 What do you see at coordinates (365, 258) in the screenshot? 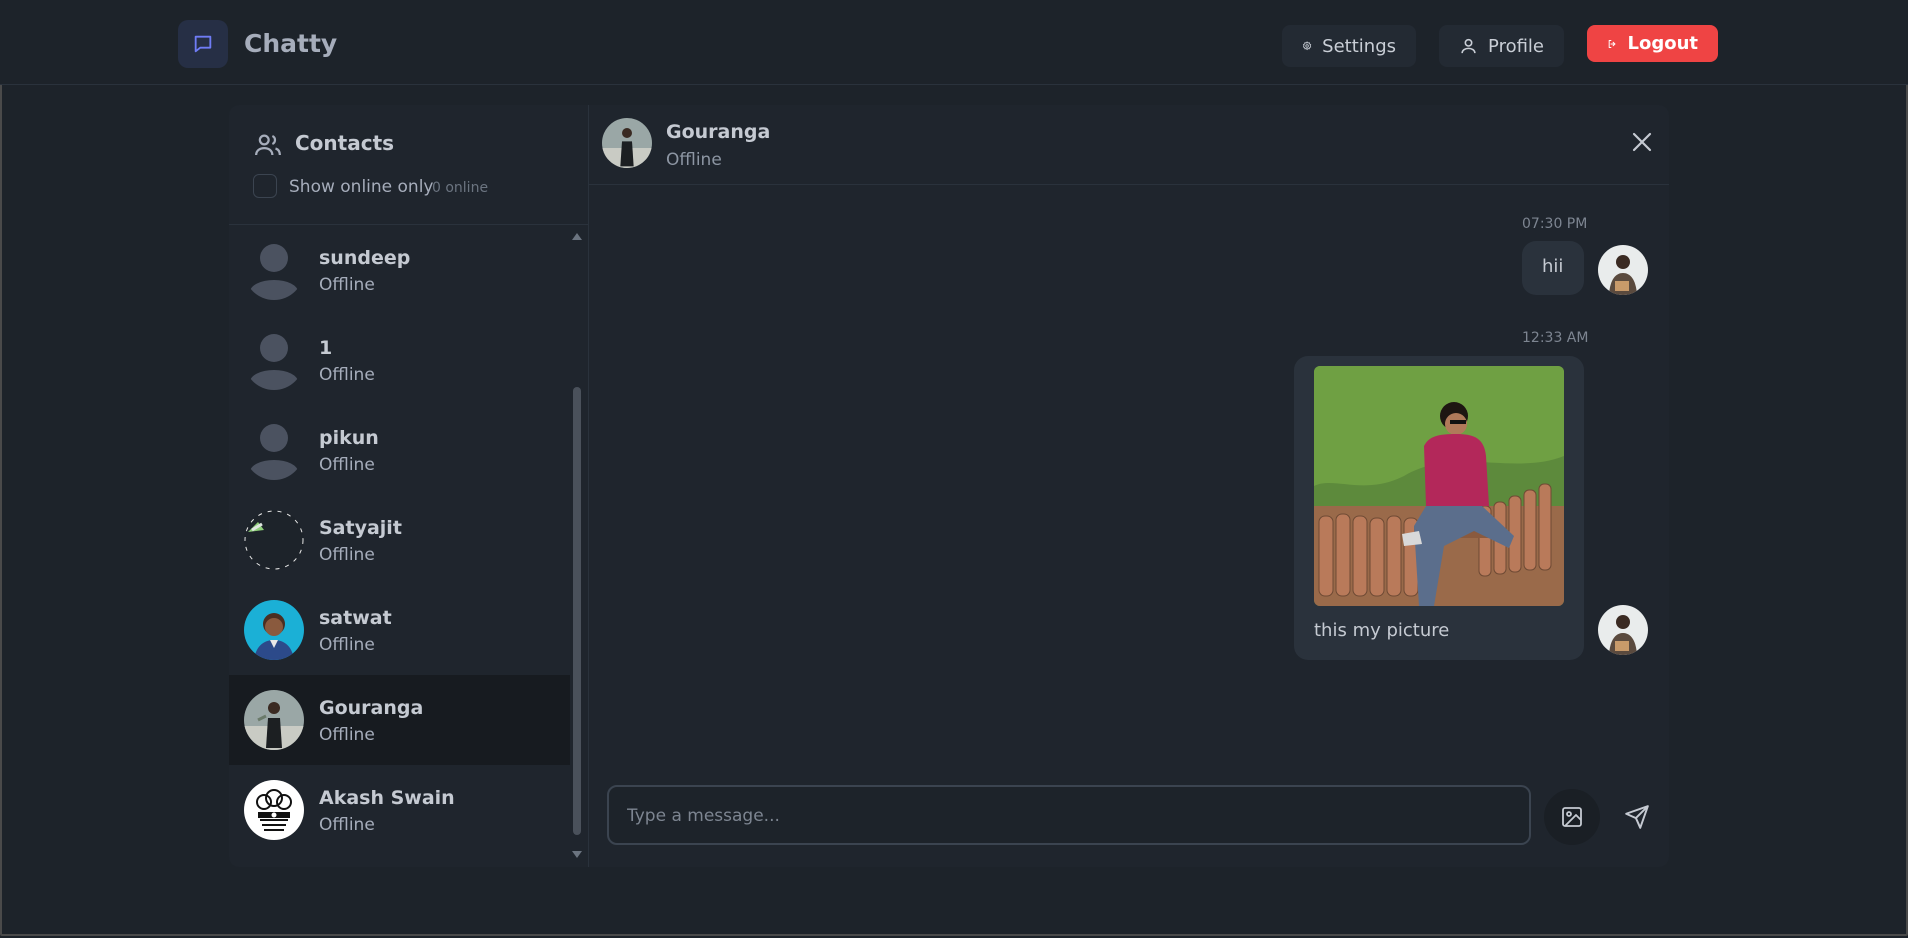
I see `contact-name: sundeep` at bounding box center [365, 258].